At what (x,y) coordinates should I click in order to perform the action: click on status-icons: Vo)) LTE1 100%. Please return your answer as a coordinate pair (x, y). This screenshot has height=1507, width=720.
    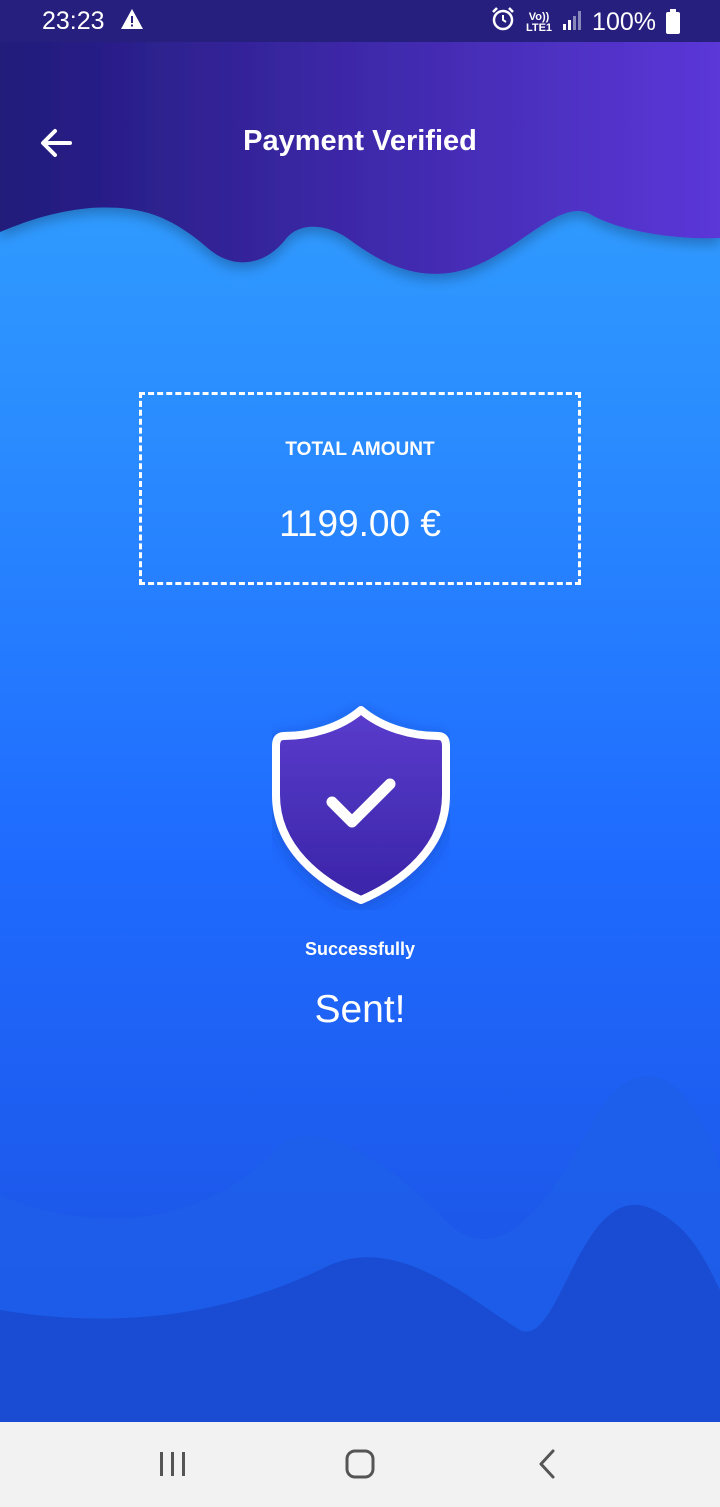
    Looking at the image, I should click on (585, 22).